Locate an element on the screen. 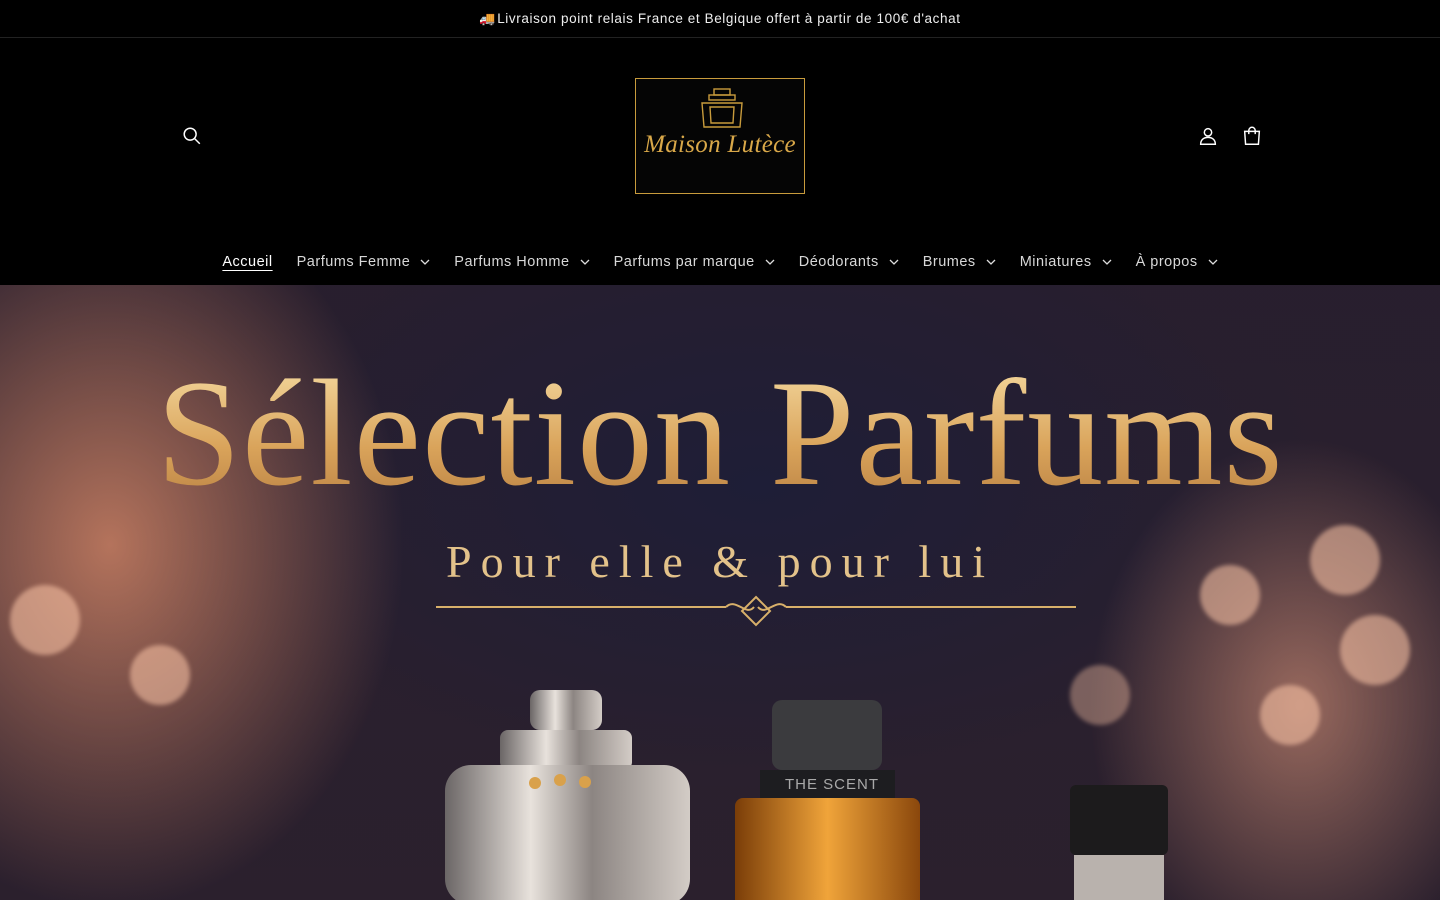 Image resolution: width=1440 pixels, height=900 pixels. bag-icon is located at coordinates (1252, 135).